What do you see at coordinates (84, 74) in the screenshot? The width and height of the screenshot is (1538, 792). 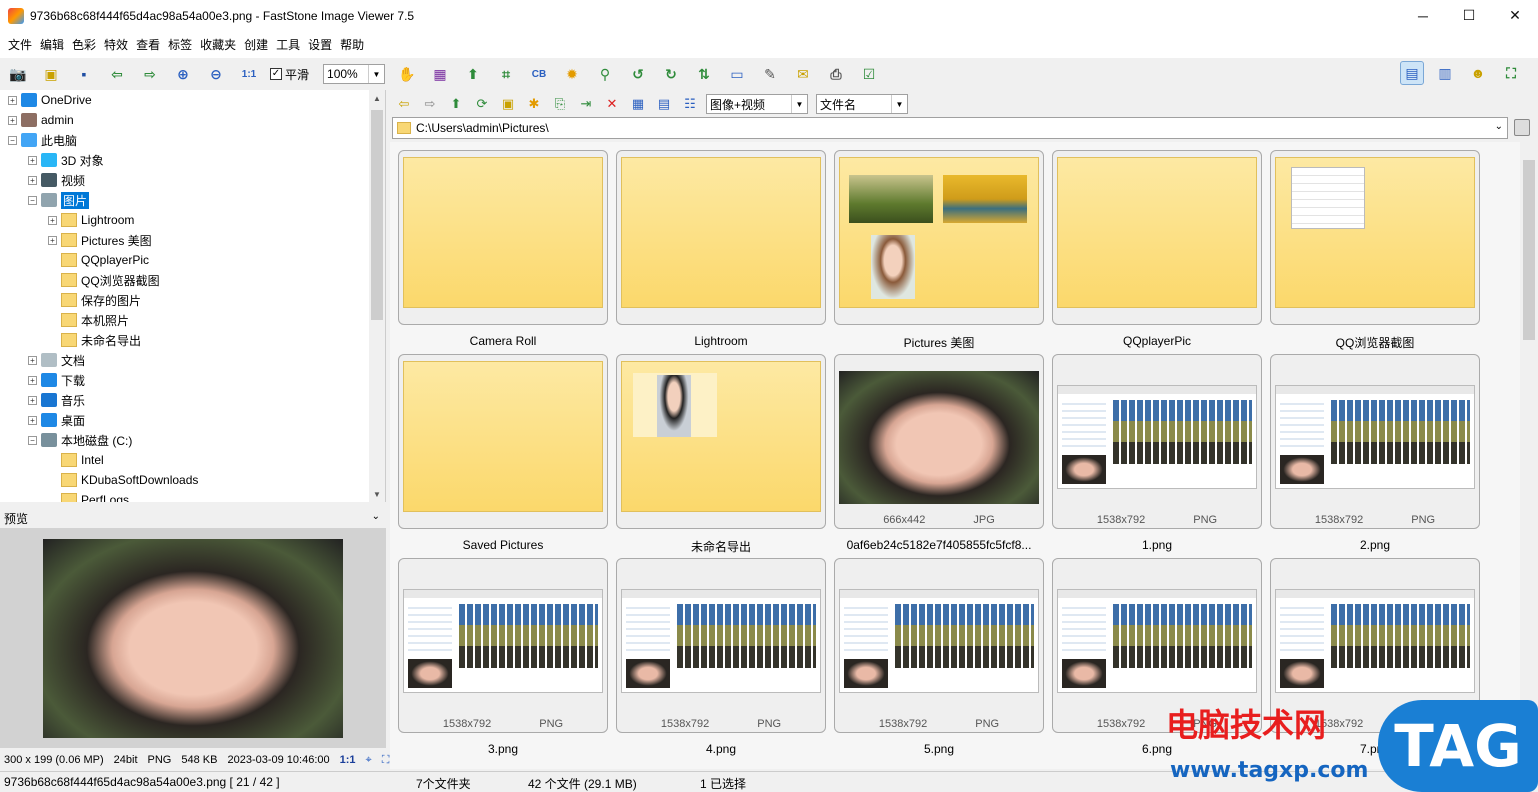 I see `save-icon: ▪` at bounding box center [84, 74].